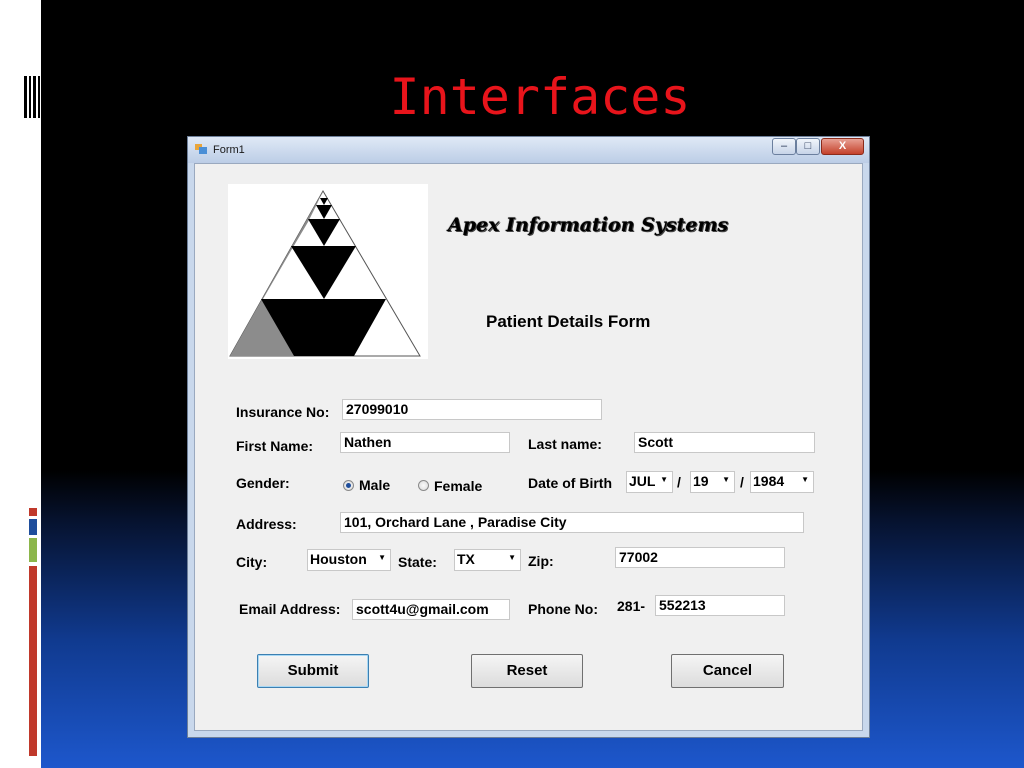 The image size is (1024, 768). I want to click on address-input: 101, Orchard Lane , Paradise City, so click(572, 522).